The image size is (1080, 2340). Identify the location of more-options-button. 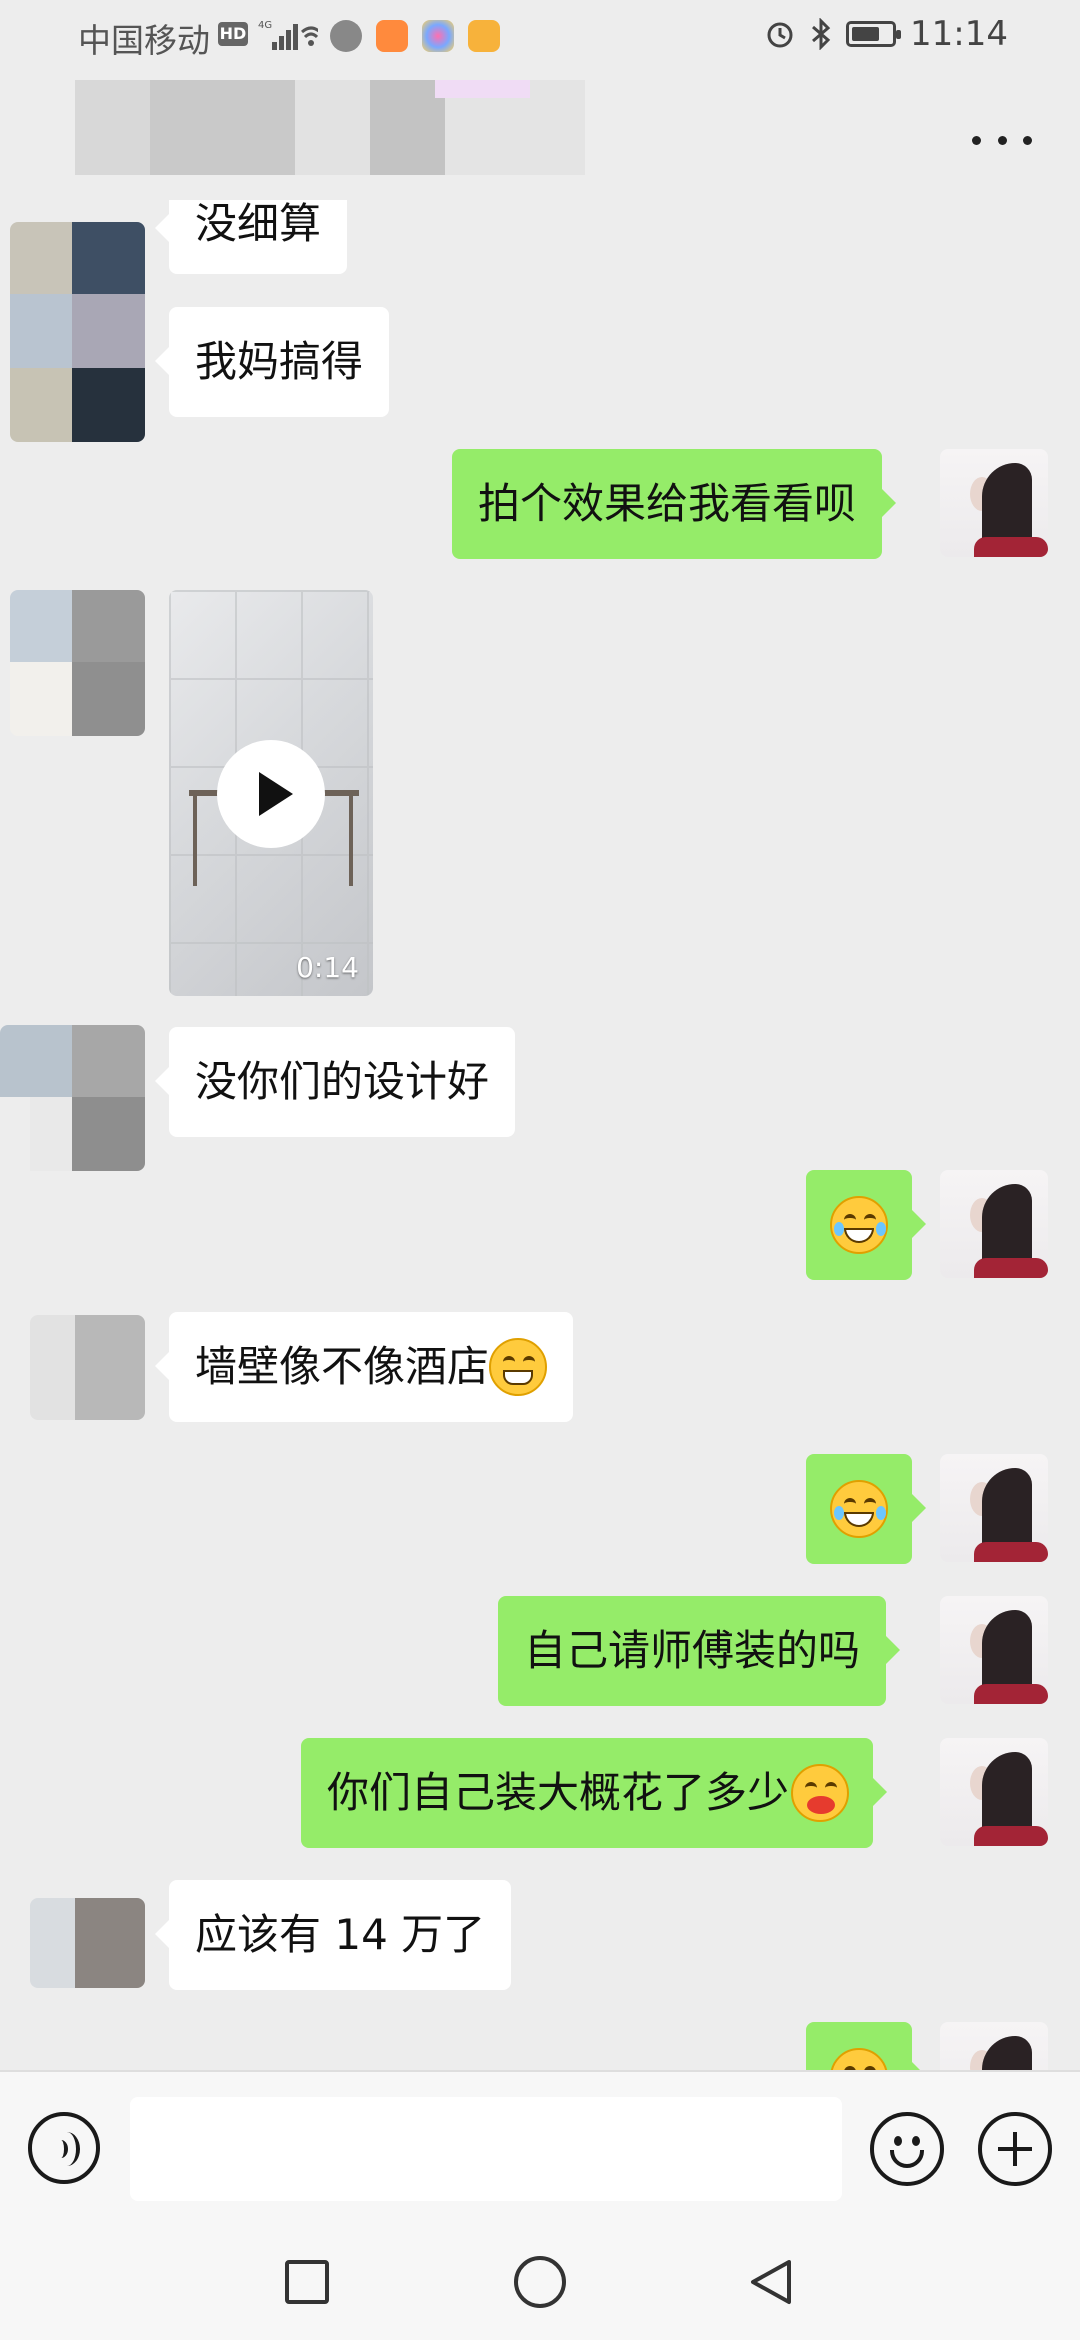
(1002, 140).